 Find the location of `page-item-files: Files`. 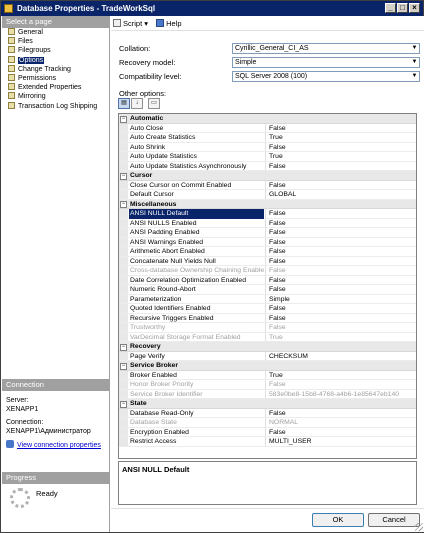

page-item-files: Files is located at coordinates (55, 41).